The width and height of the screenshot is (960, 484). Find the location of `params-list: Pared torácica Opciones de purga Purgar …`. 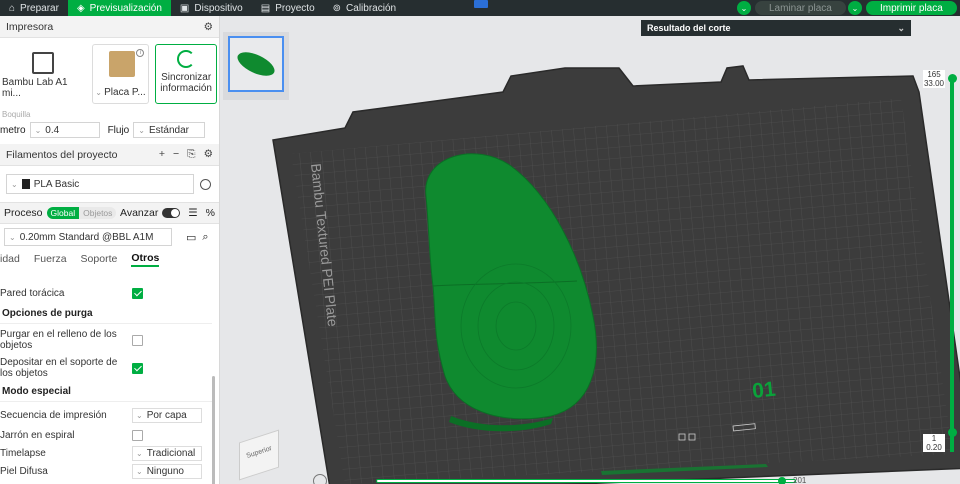

params-list: Pared torácica Opciones de purga Purgar … is located at coordinates (106, 381).